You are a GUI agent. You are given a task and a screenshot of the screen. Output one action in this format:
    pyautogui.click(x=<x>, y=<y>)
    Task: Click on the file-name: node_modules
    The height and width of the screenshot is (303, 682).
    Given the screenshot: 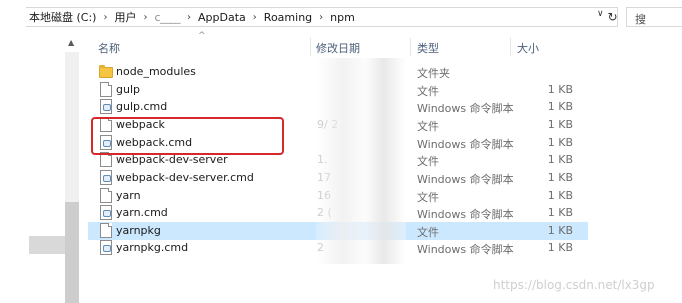 What is the action you would take?
    pyautogui.click(x=156, y=71)
    